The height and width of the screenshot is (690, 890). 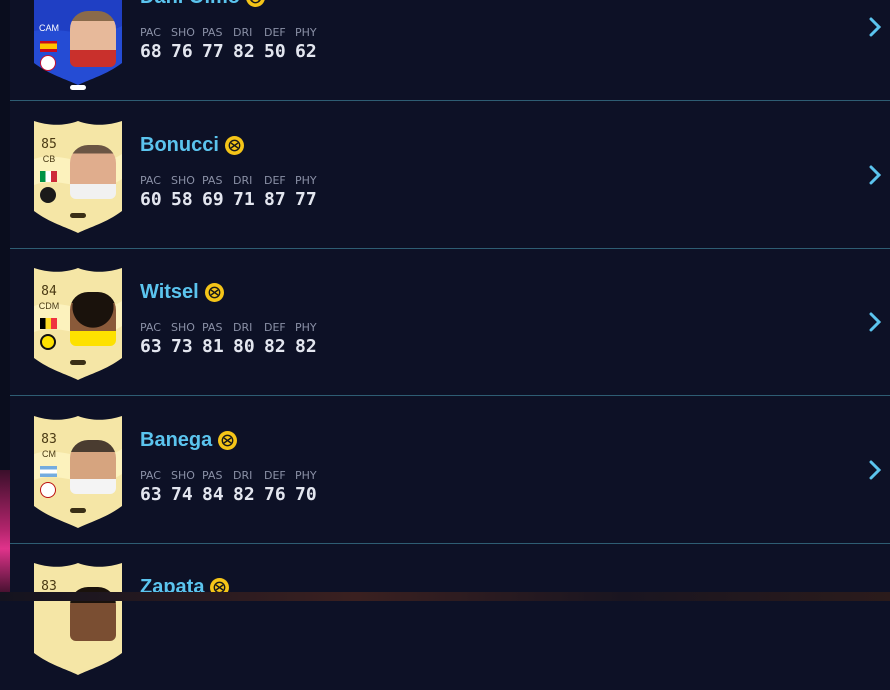 What do you see at coordinates (49, 291) in the screenshot?
I see `card-rating: 84` at bounding box center [49, 291].